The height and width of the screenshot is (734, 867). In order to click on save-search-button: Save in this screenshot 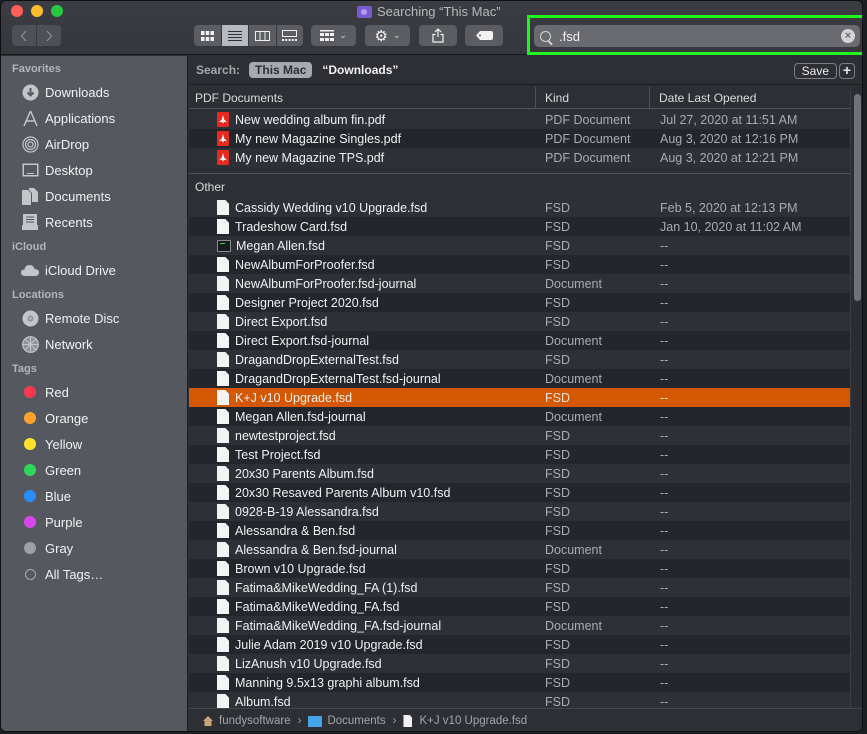, I will do `click(815, 71)`.